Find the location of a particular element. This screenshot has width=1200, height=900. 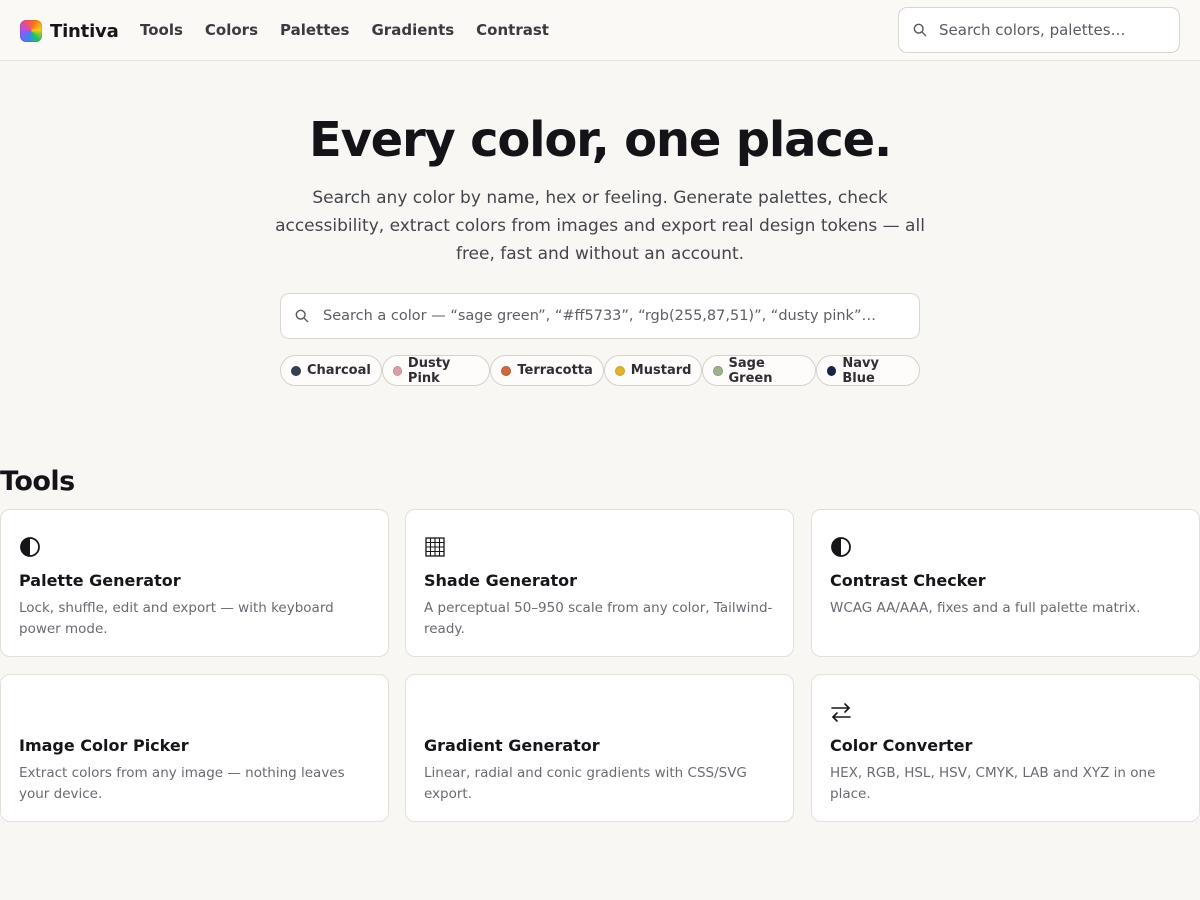

color-chip-terracotta: Terracotta is located at coordinates (547, 370).